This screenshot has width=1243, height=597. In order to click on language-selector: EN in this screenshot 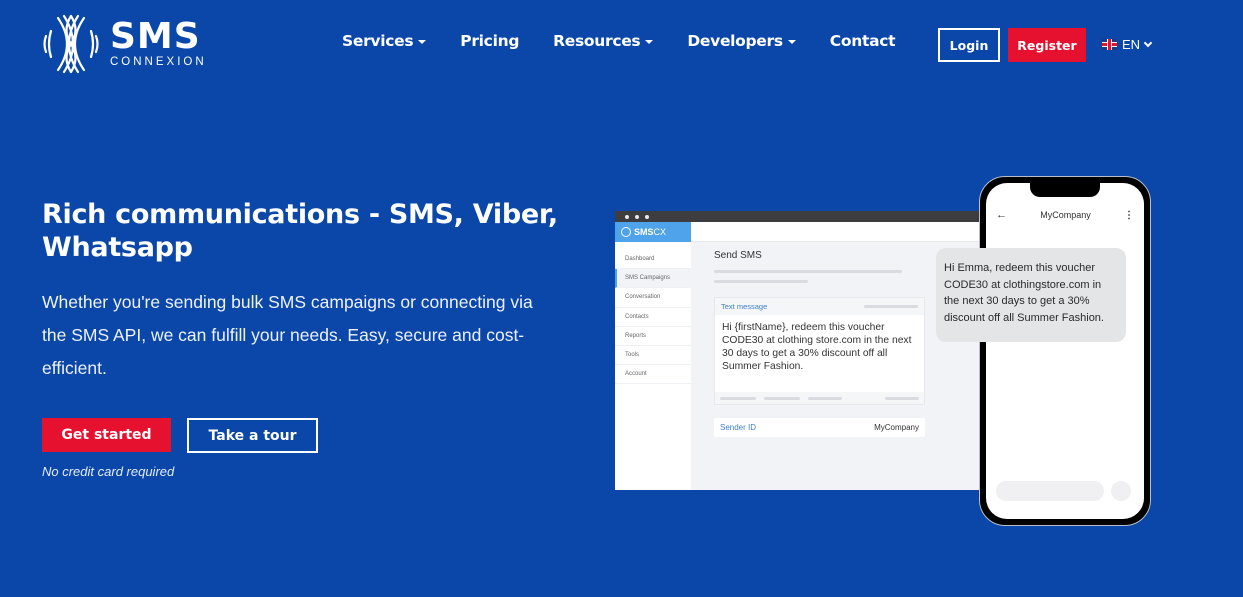, I will do `click(1127, 44)`.